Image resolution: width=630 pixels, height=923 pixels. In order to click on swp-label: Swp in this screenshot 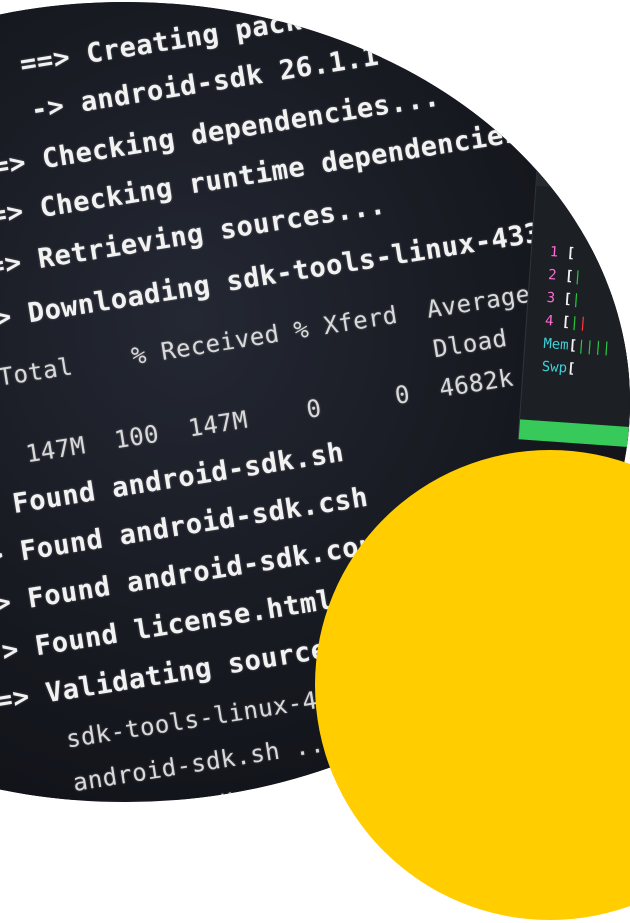, I will do `click(554, 367)`.